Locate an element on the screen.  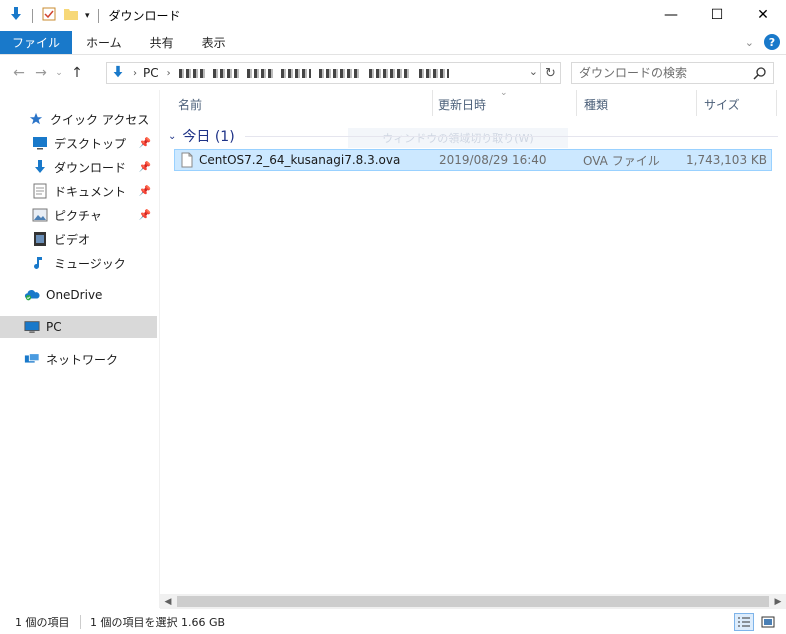
address-bar: › PC › ⌄ ↻ is located at coordinates (333, 73).